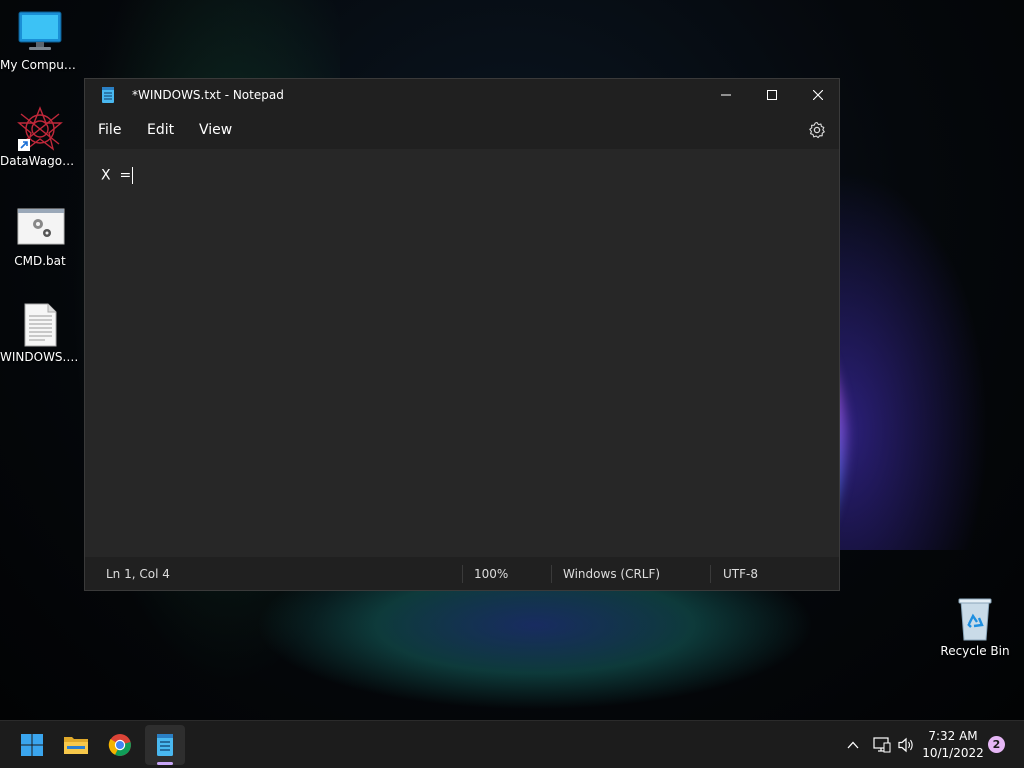 The height and width of the screenshot is (768, 1024). I want to click on maximize-button, so click(772, 95).